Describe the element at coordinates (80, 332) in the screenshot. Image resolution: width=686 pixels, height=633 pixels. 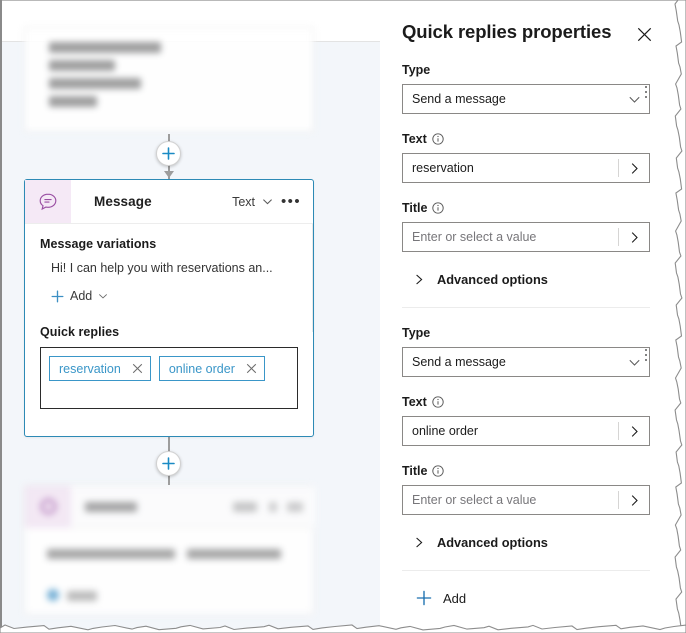
I see `quick-replies-label: Quick replies` at that location.